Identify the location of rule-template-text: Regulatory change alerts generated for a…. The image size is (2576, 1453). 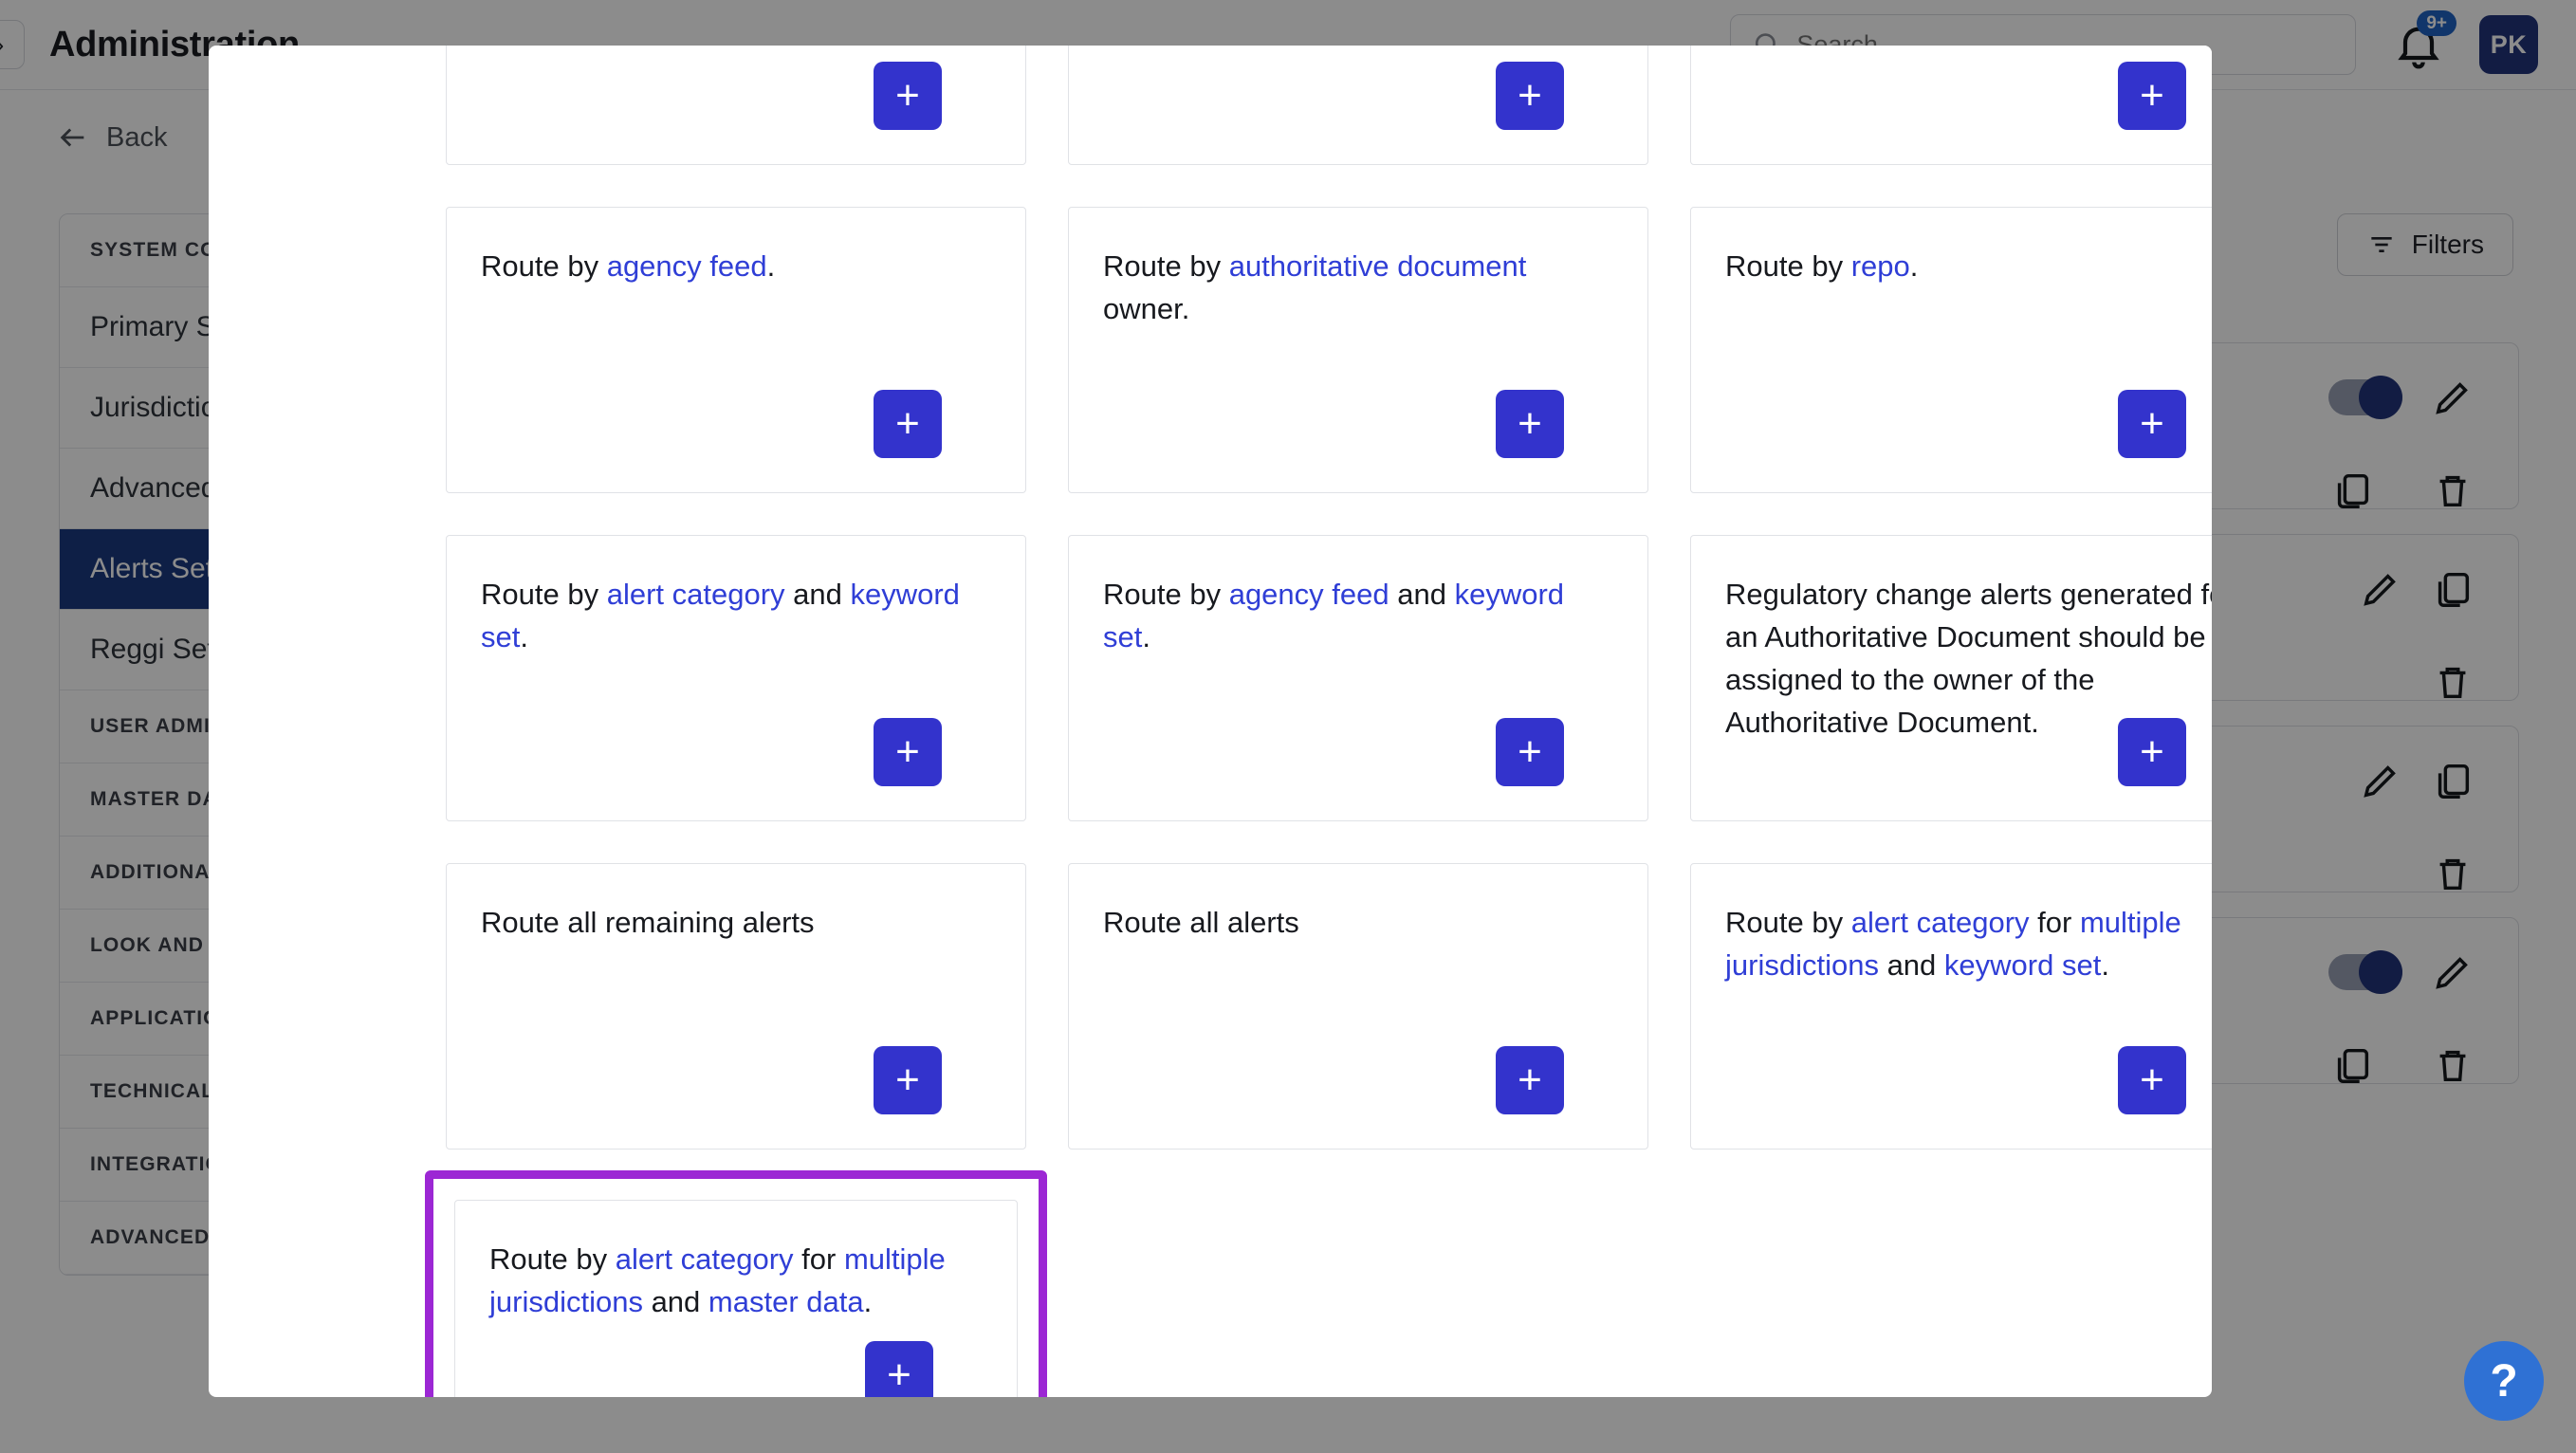
(1968, 658).